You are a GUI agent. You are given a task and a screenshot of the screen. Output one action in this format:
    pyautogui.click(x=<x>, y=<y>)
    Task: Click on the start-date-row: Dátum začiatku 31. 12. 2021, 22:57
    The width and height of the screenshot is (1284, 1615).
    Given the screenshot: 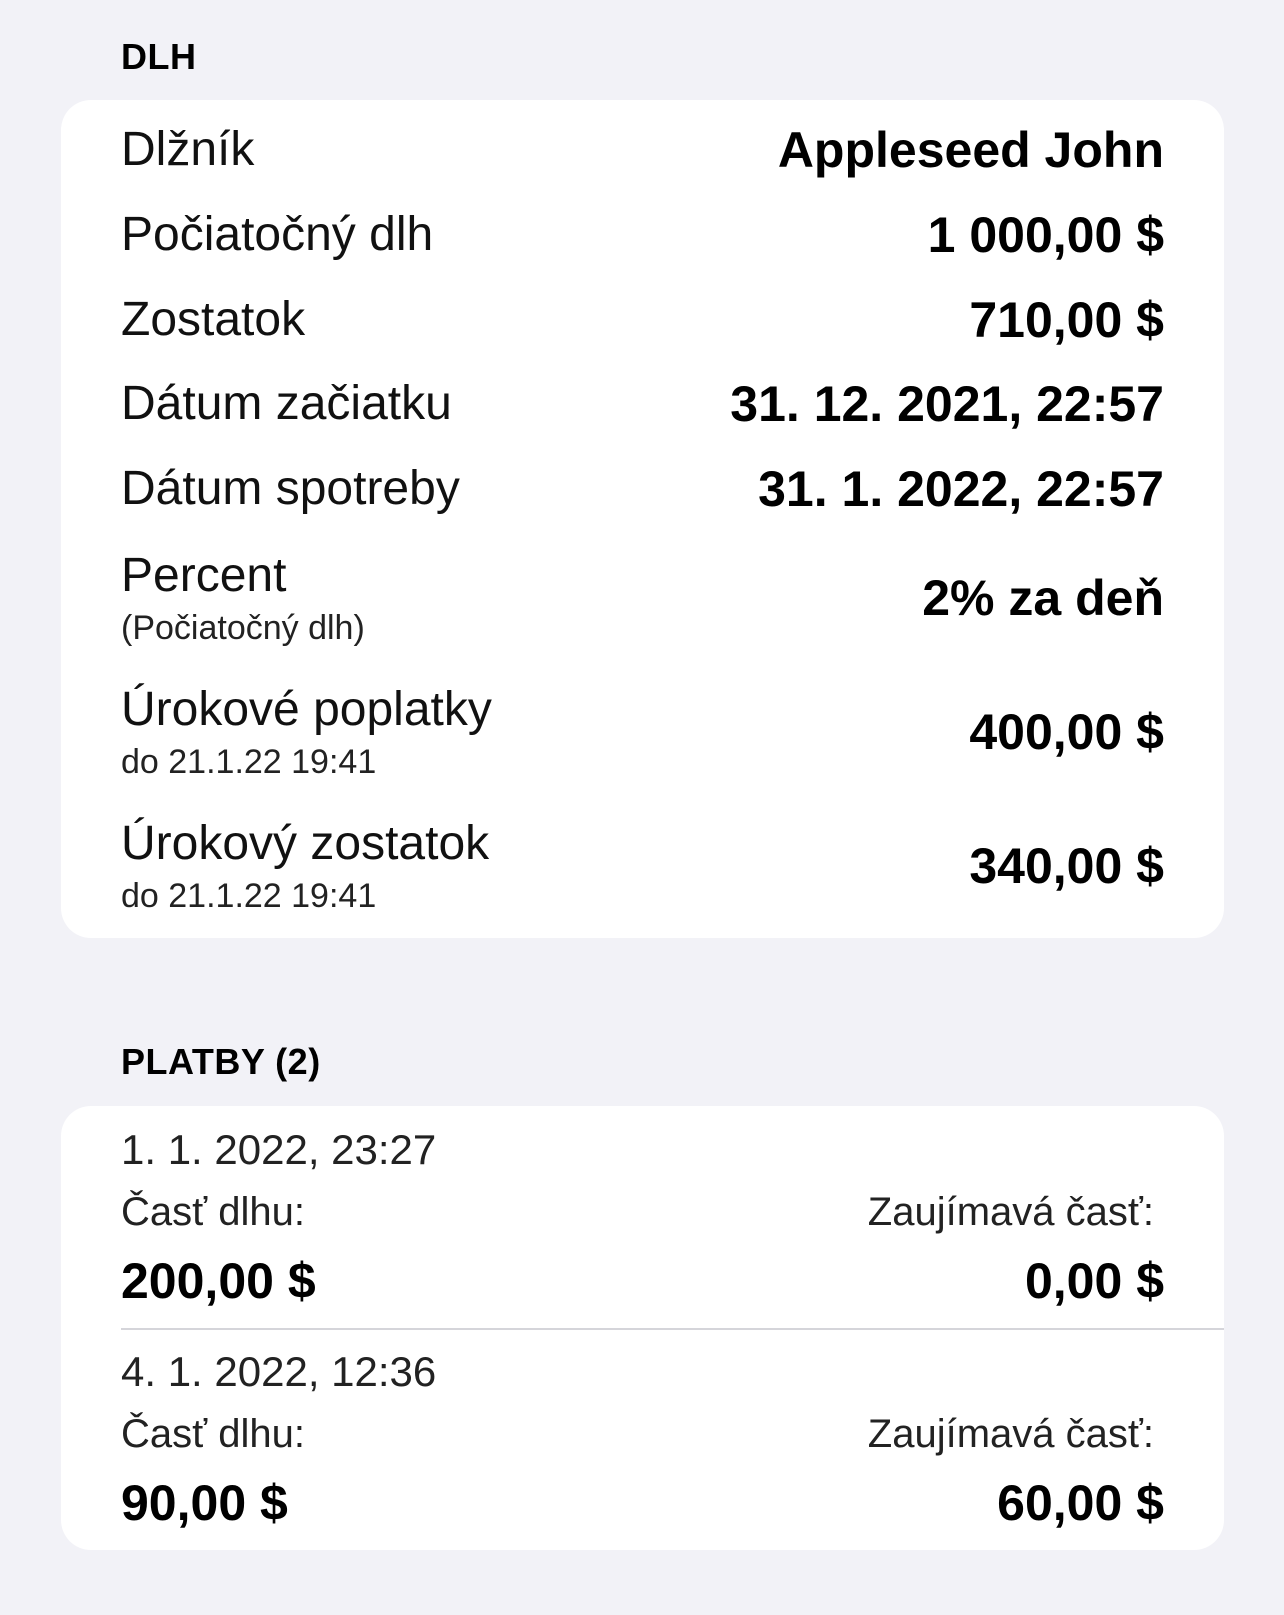 What is the action you would take?
    pyautogui.click(x=642, y=404)
    